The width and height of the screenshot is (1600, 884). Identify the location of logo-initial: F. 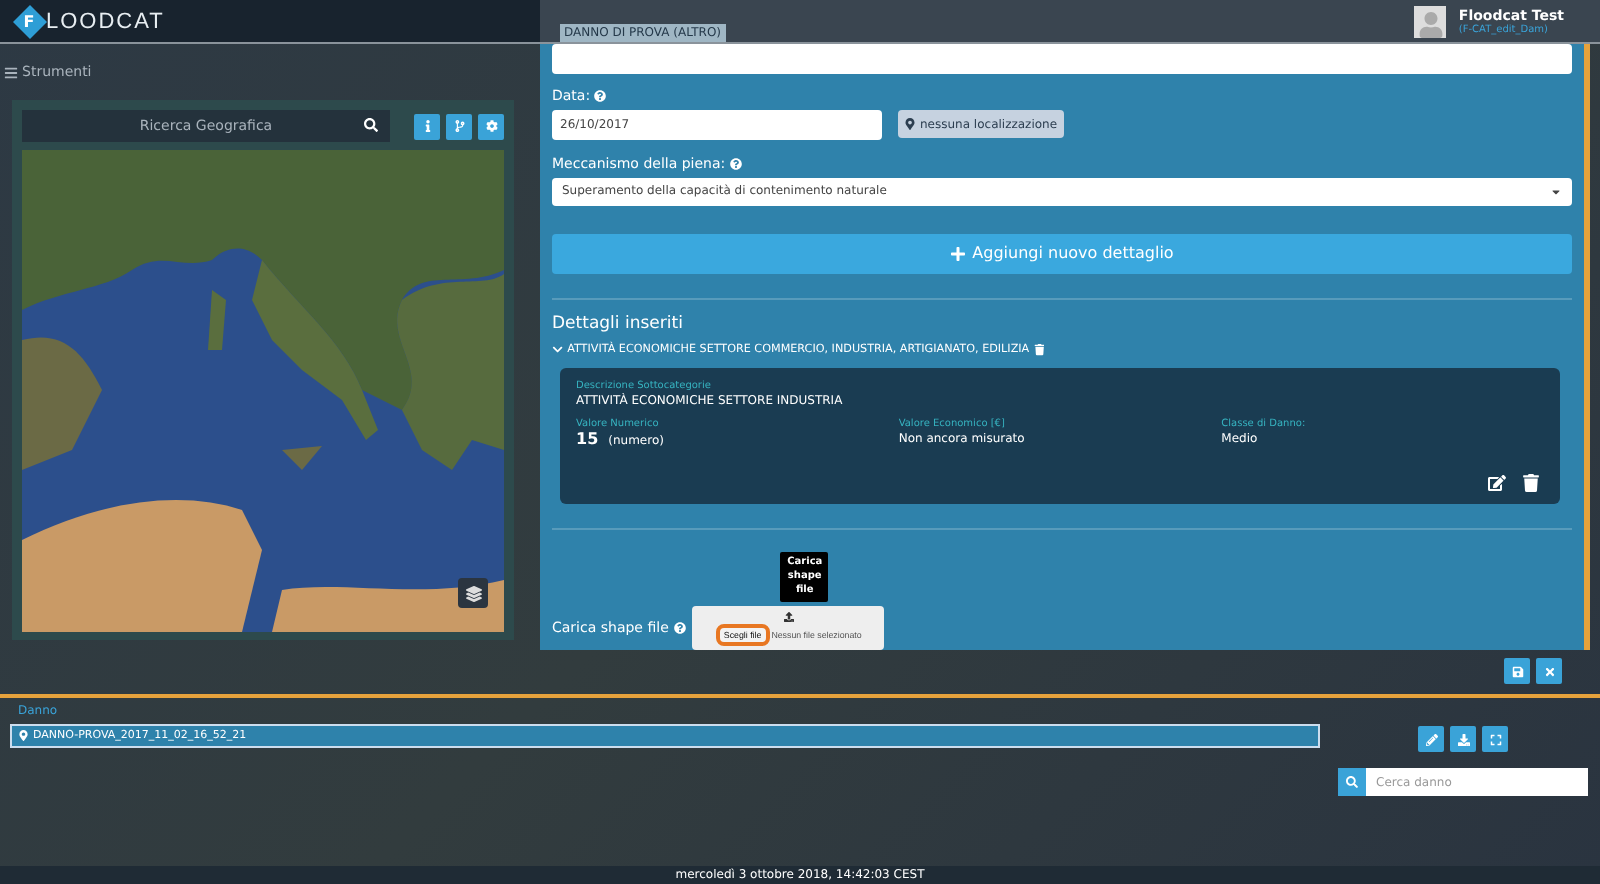
(30, 21).